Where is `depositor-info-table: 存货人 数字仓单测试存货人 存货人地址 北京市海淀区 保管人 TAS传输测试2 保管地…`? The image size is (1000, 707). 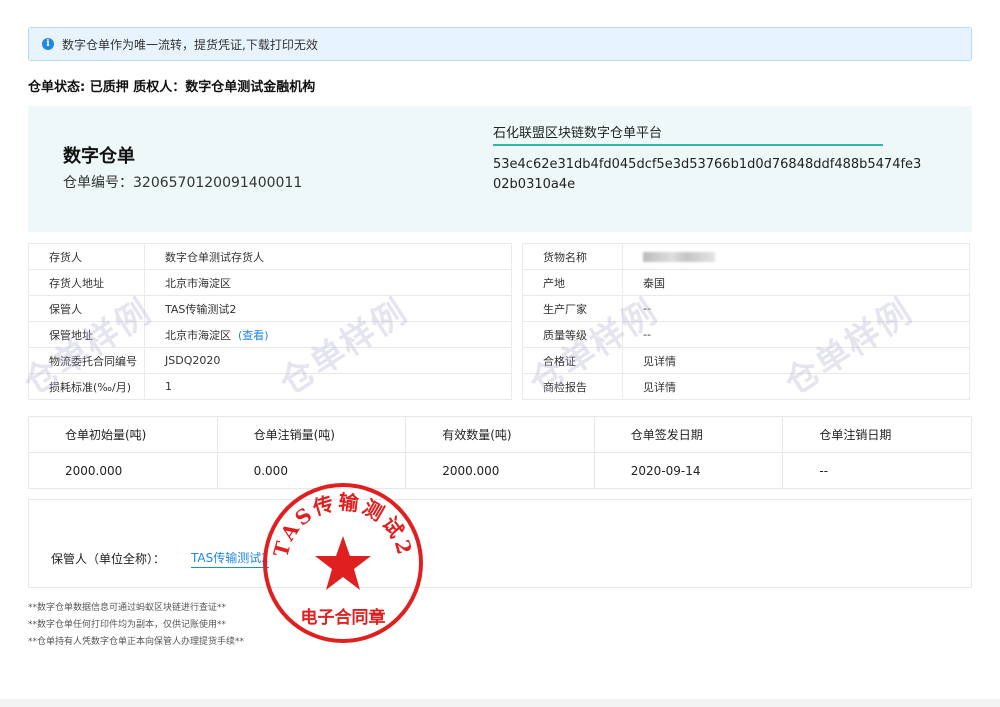
depositor-info-table: 存货人 数字仓单测试存货人 存货人地址 北京市海淀区 保管人 TAS传输测试2 保管地… is located at coordinates (270, 321).